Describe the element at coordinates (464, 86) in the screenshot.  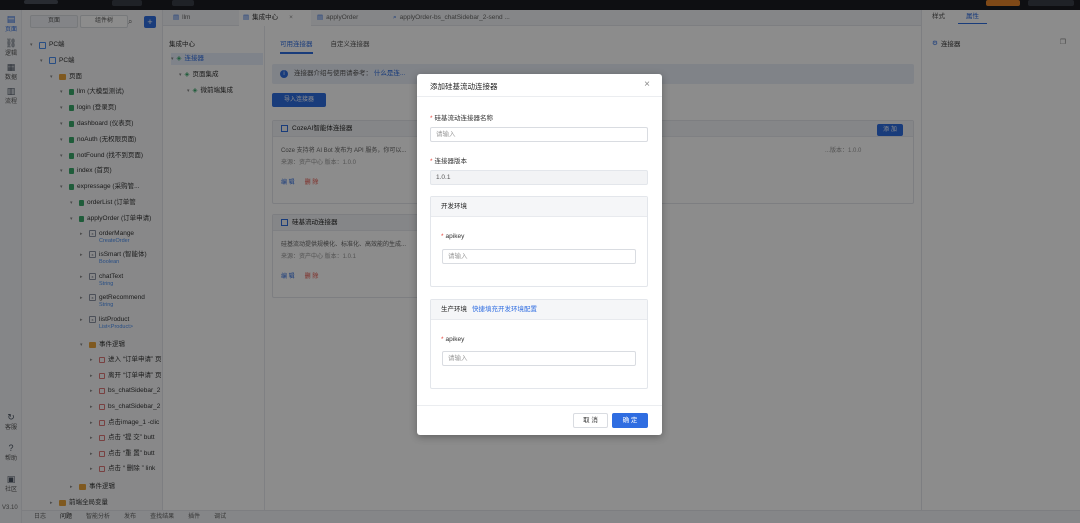
I see `dialog-title: 添加硅基流动连接器` at that location.